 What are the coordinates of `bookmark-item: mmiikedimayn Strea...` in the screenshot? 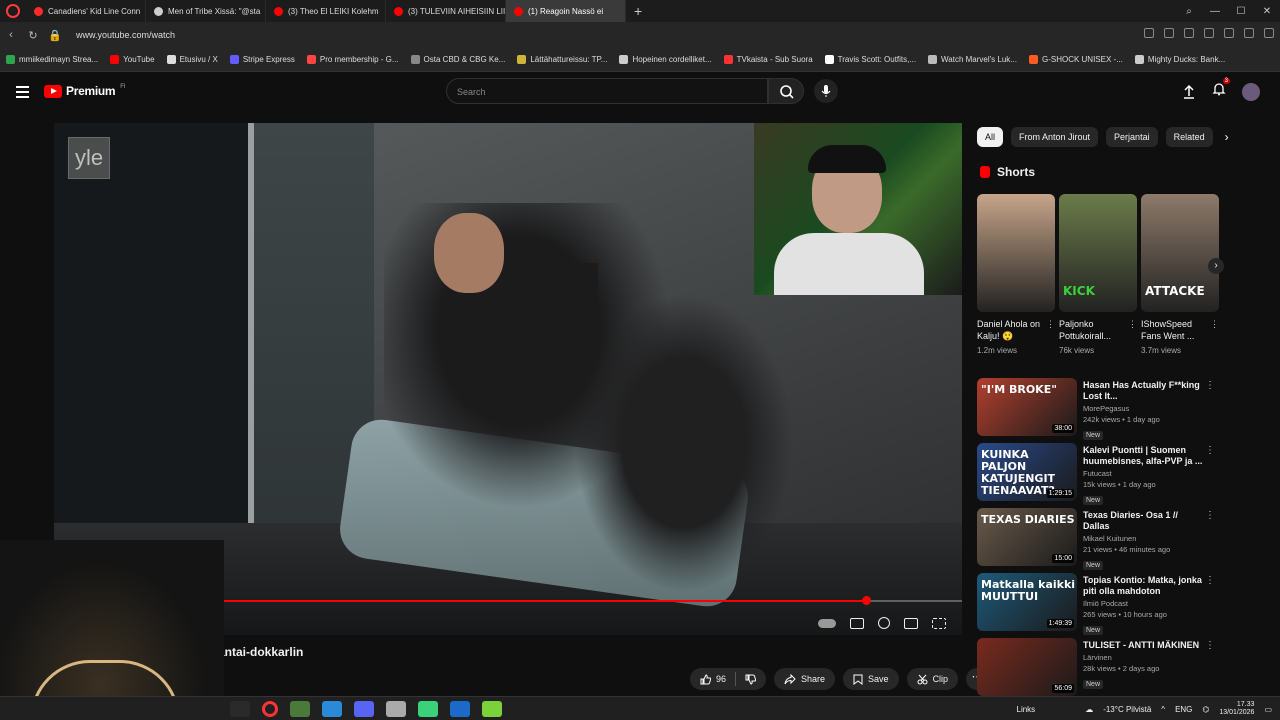 It's located at (52, 59).